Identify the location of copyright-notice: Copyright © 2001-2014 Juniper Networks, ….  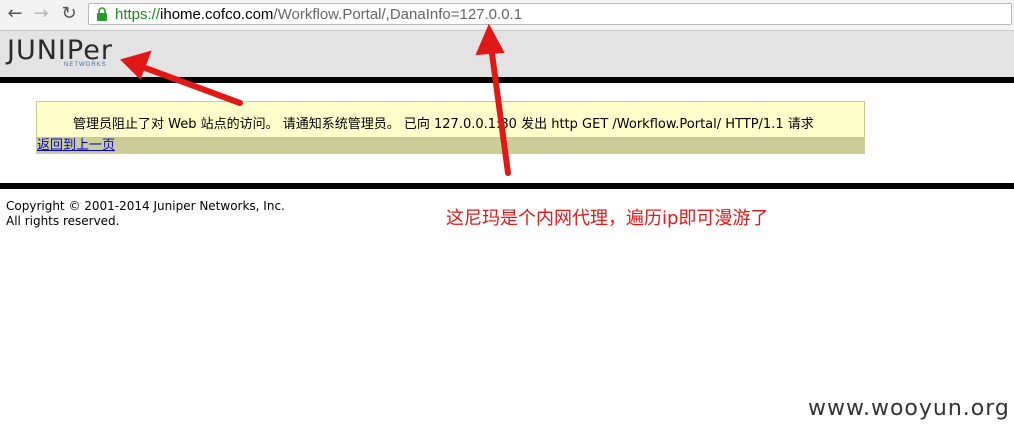
(145, 214).